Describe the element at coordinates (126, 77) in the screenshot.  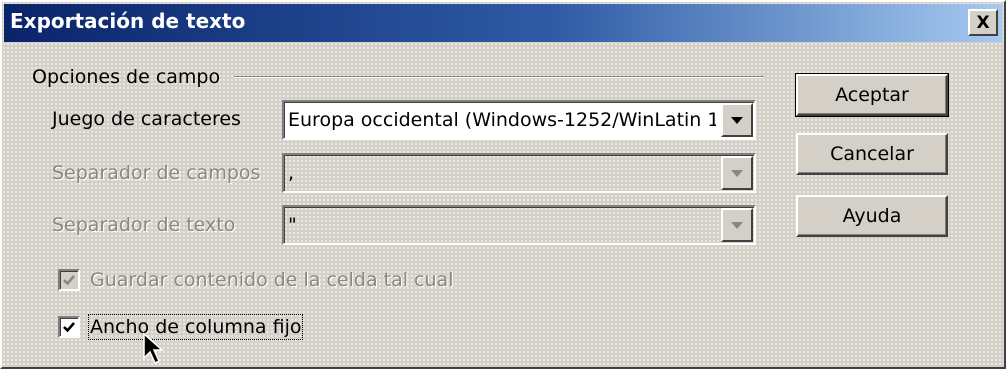
I see `field-options-group-label: Opciones de campo` at that location.